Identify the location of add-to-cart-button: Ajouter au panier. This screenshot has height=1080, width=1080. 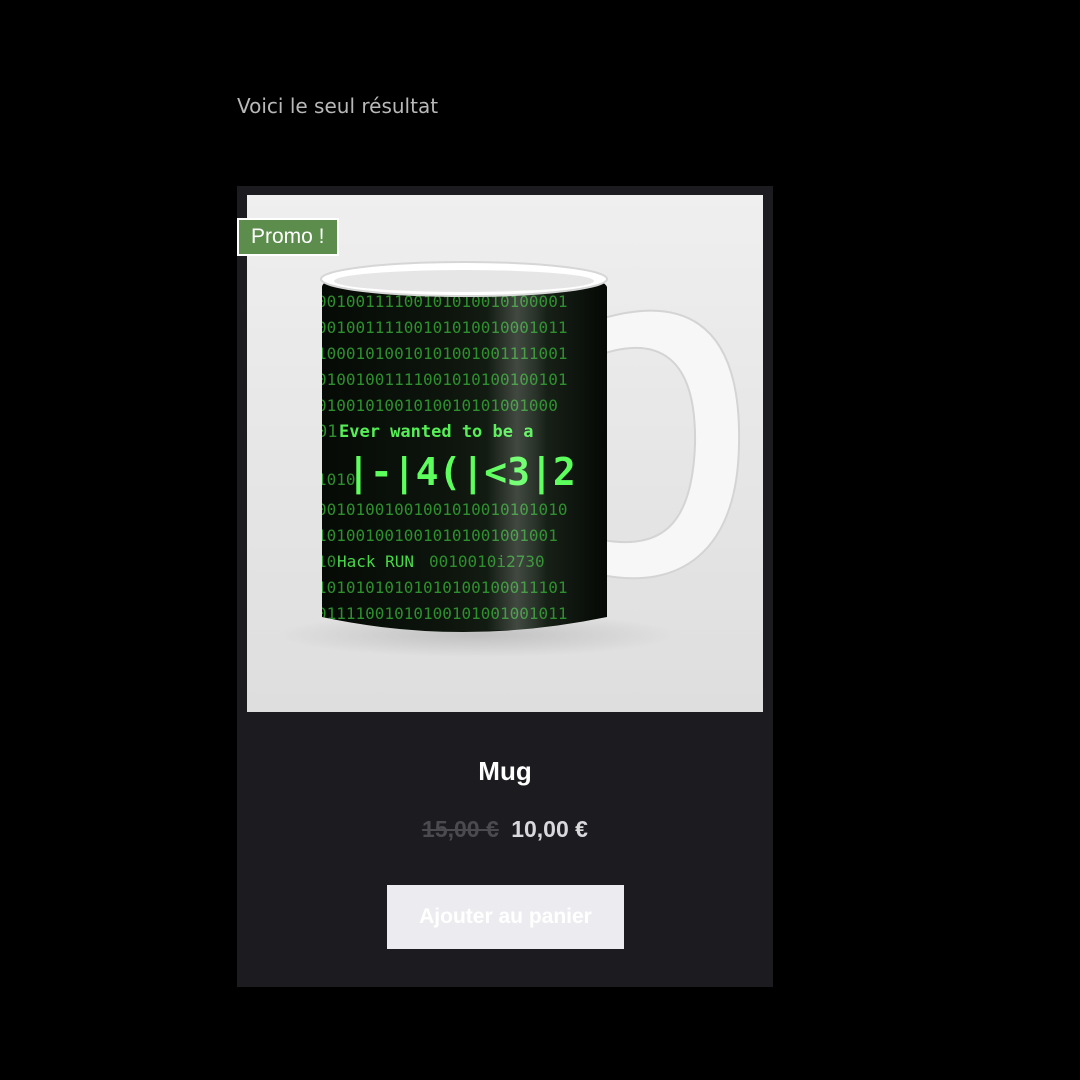
(505, 917).